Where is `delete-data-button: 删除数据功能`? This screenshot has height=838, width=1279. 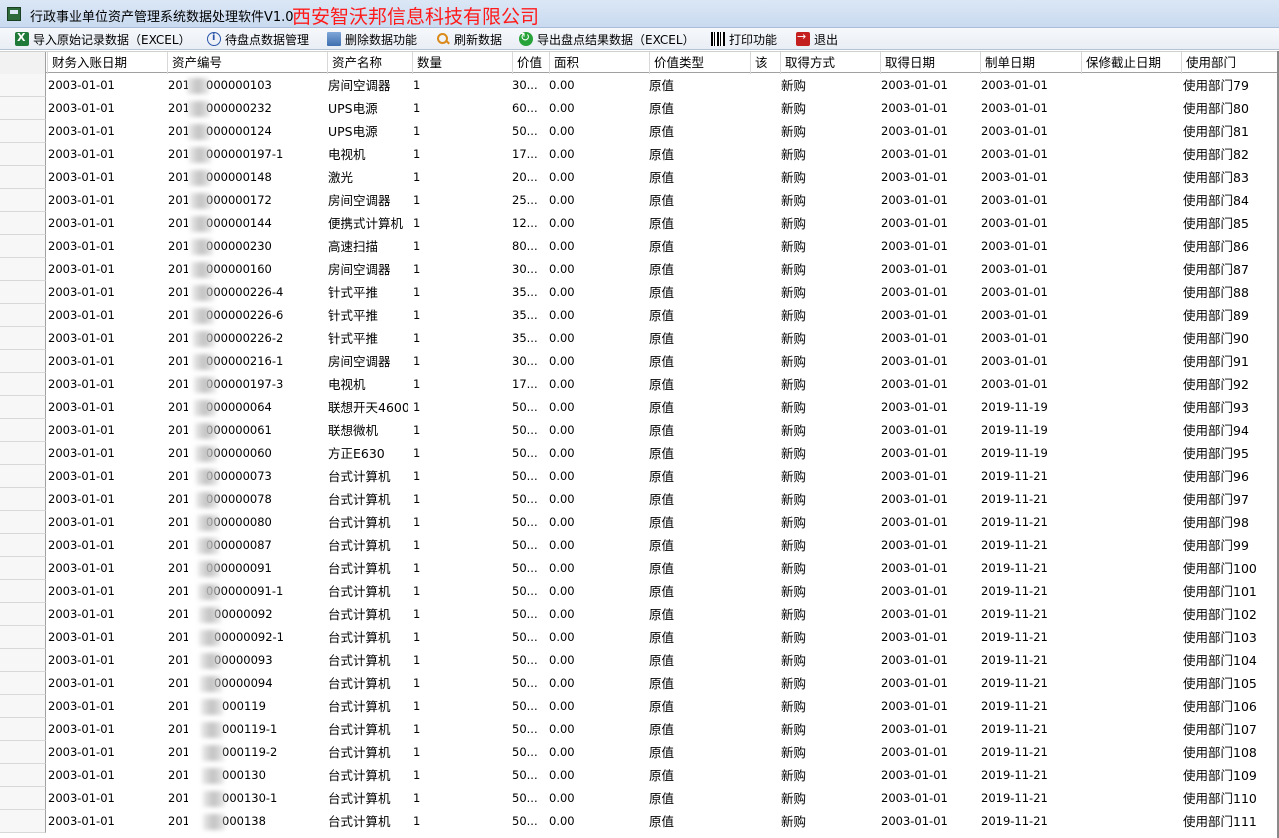
delete-data-button: 删除数据功能 is located at coordinates (372, 39).